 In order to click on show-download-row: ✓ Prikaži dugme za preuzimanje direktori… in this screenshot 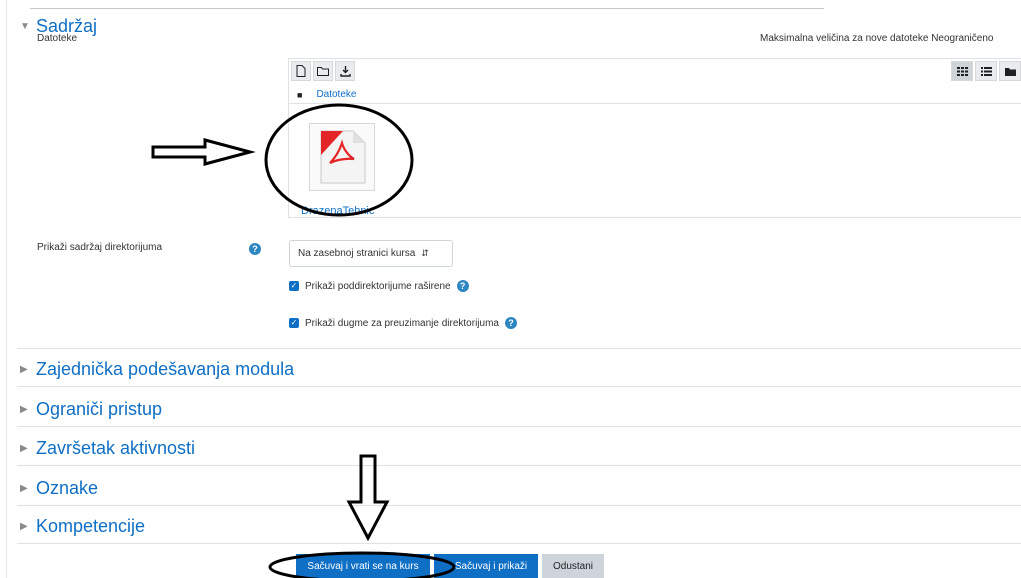, I will do `click(403, 323)`.